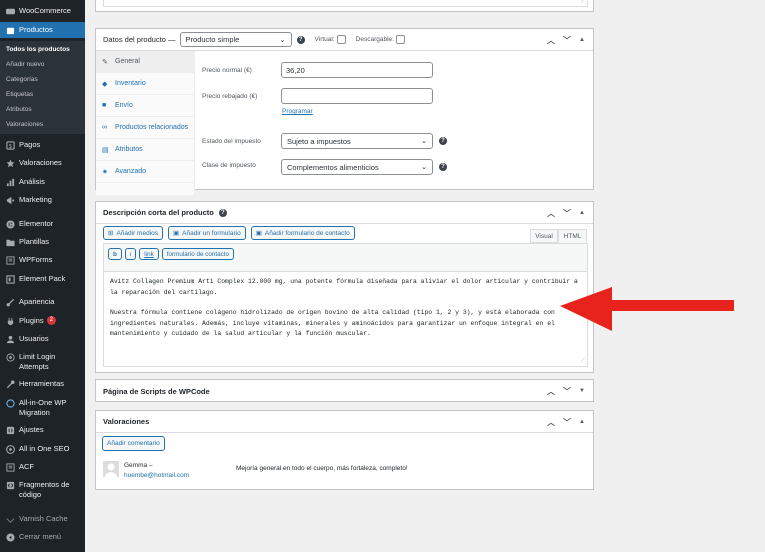 Image resolution: width=765 pixels, height=552 pixels. Describe the element at coordinates (10, 242) in the screenshot. I see `folder-icon` at that location.